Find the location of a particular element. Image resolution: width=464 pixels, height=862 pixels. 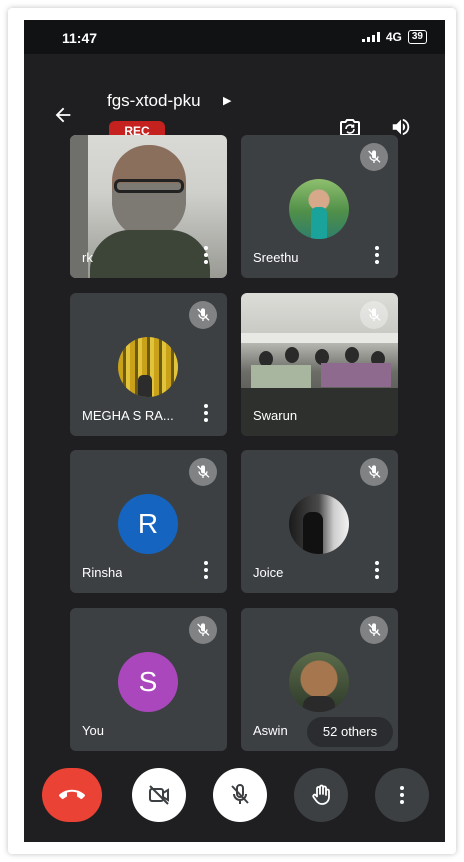

raise-hand-button is located at coordinates (321, 795).